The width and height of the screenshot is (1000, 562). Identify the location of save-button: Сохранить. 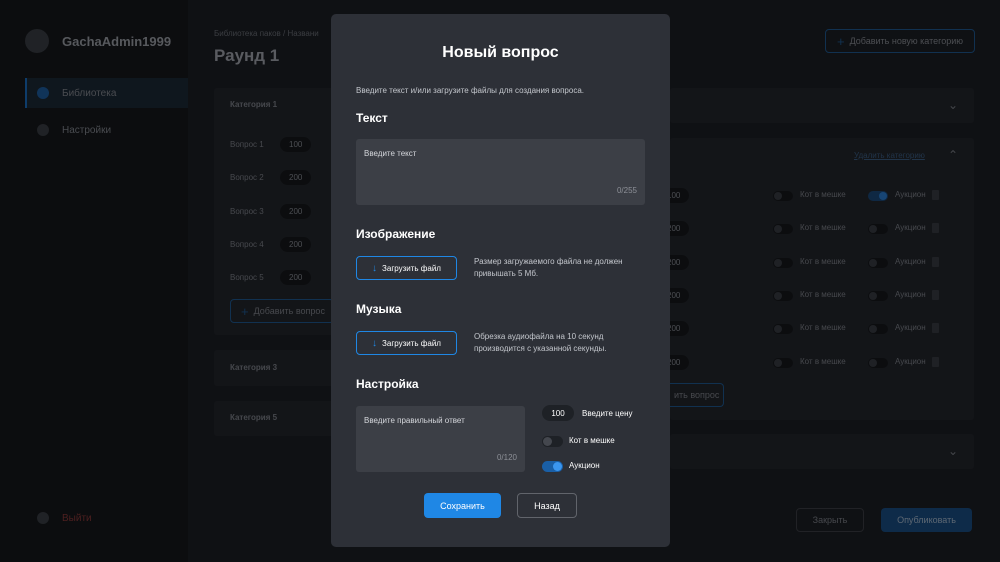
(462, 505).